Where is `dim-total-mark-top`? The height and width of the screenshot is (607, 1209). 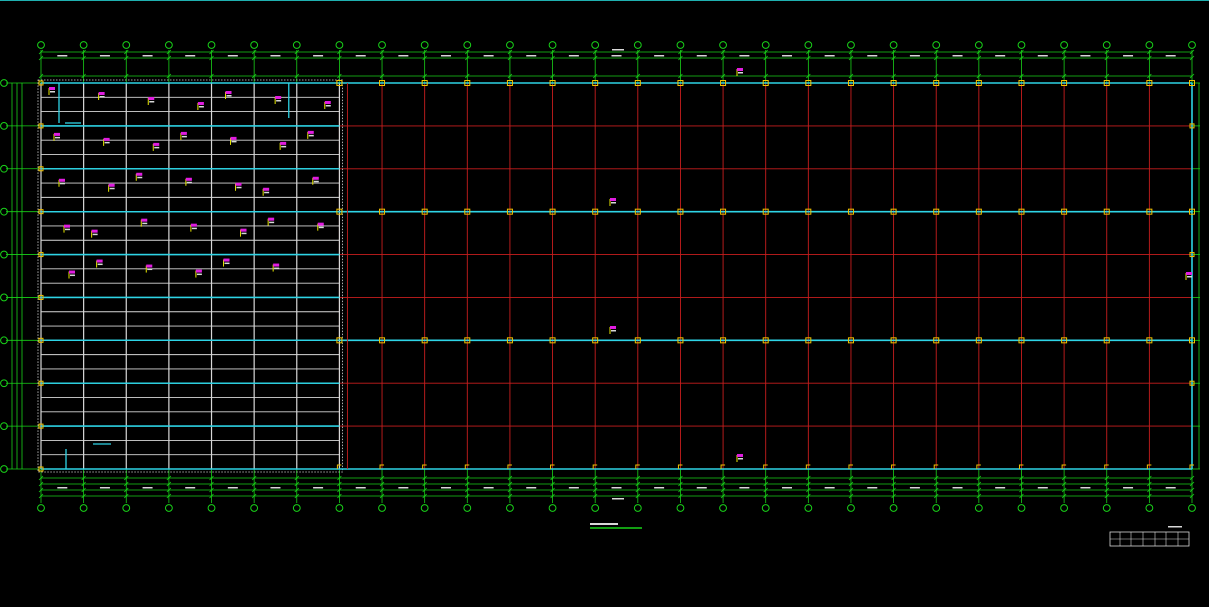
dim-total-mark-top is located at coordinates (618, 50).